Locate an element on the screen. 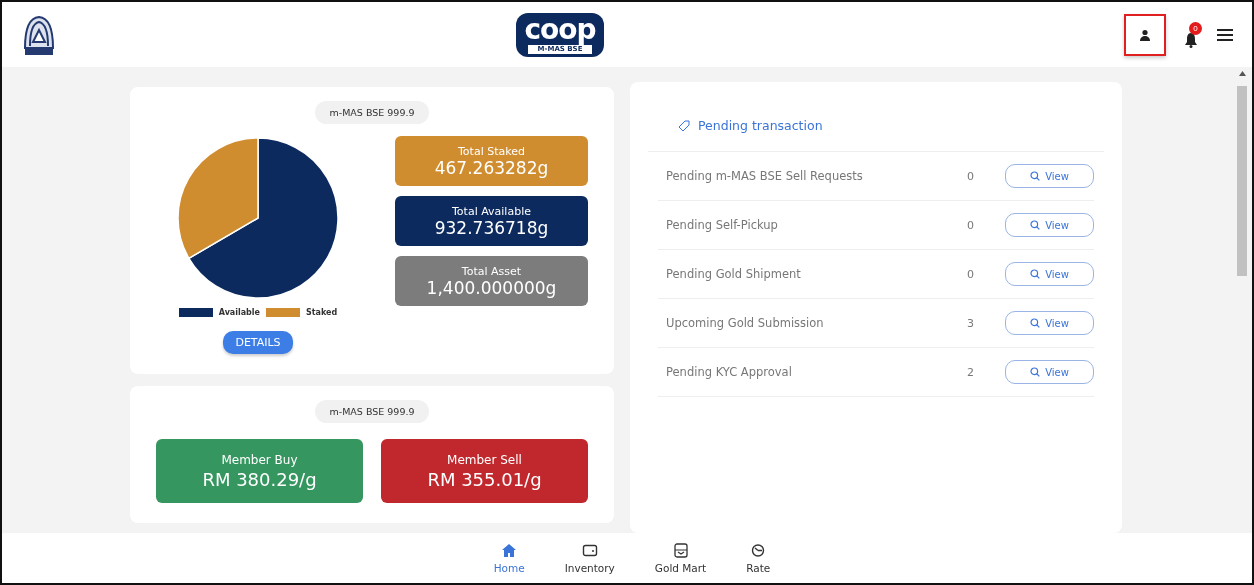 The width and height of the screenshot is (1254, 585). total-value: 932.736718g is located at coordinates (491, 227).